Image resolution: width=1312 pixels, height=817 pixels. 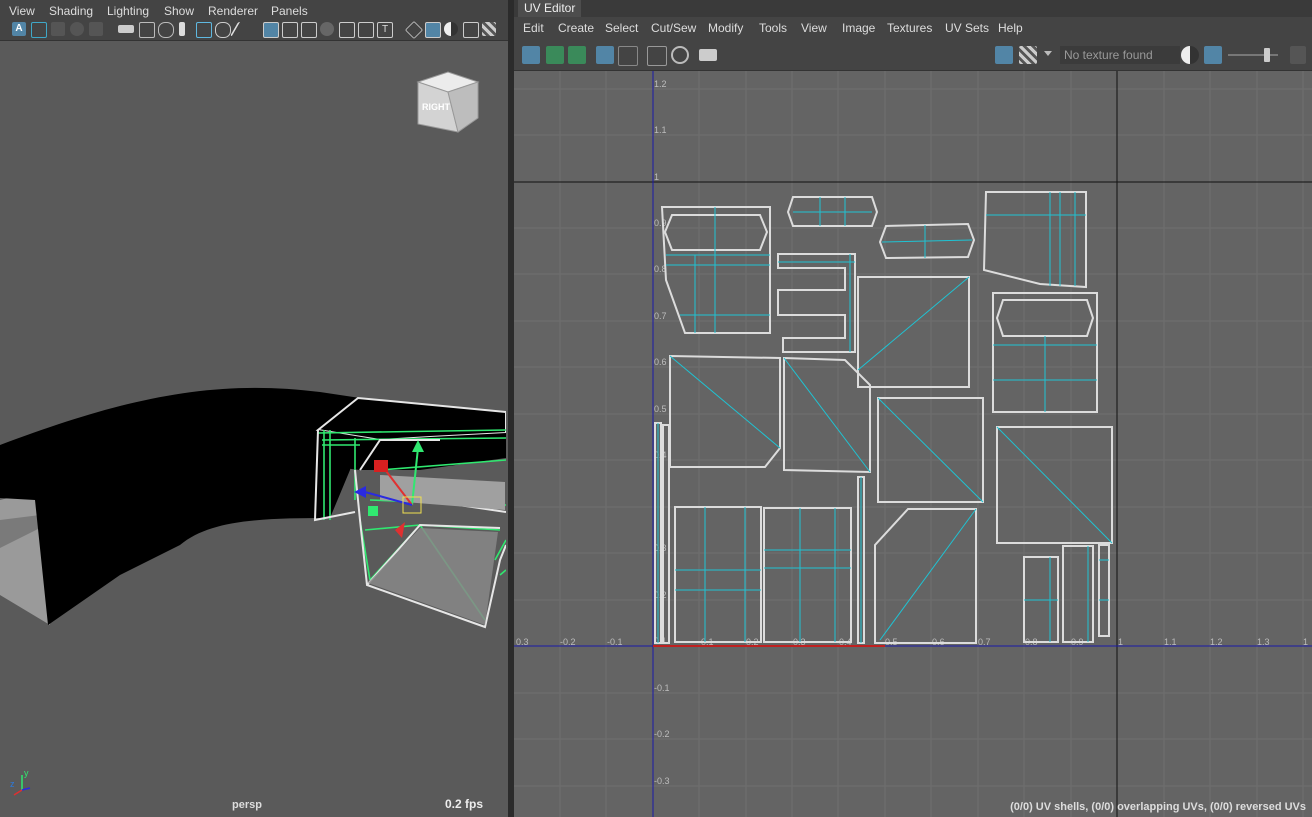 What do you see at coordinates (605, 55) in the screenshot?
I see `uv-isolate-icon` at bounding box center [605, 55].